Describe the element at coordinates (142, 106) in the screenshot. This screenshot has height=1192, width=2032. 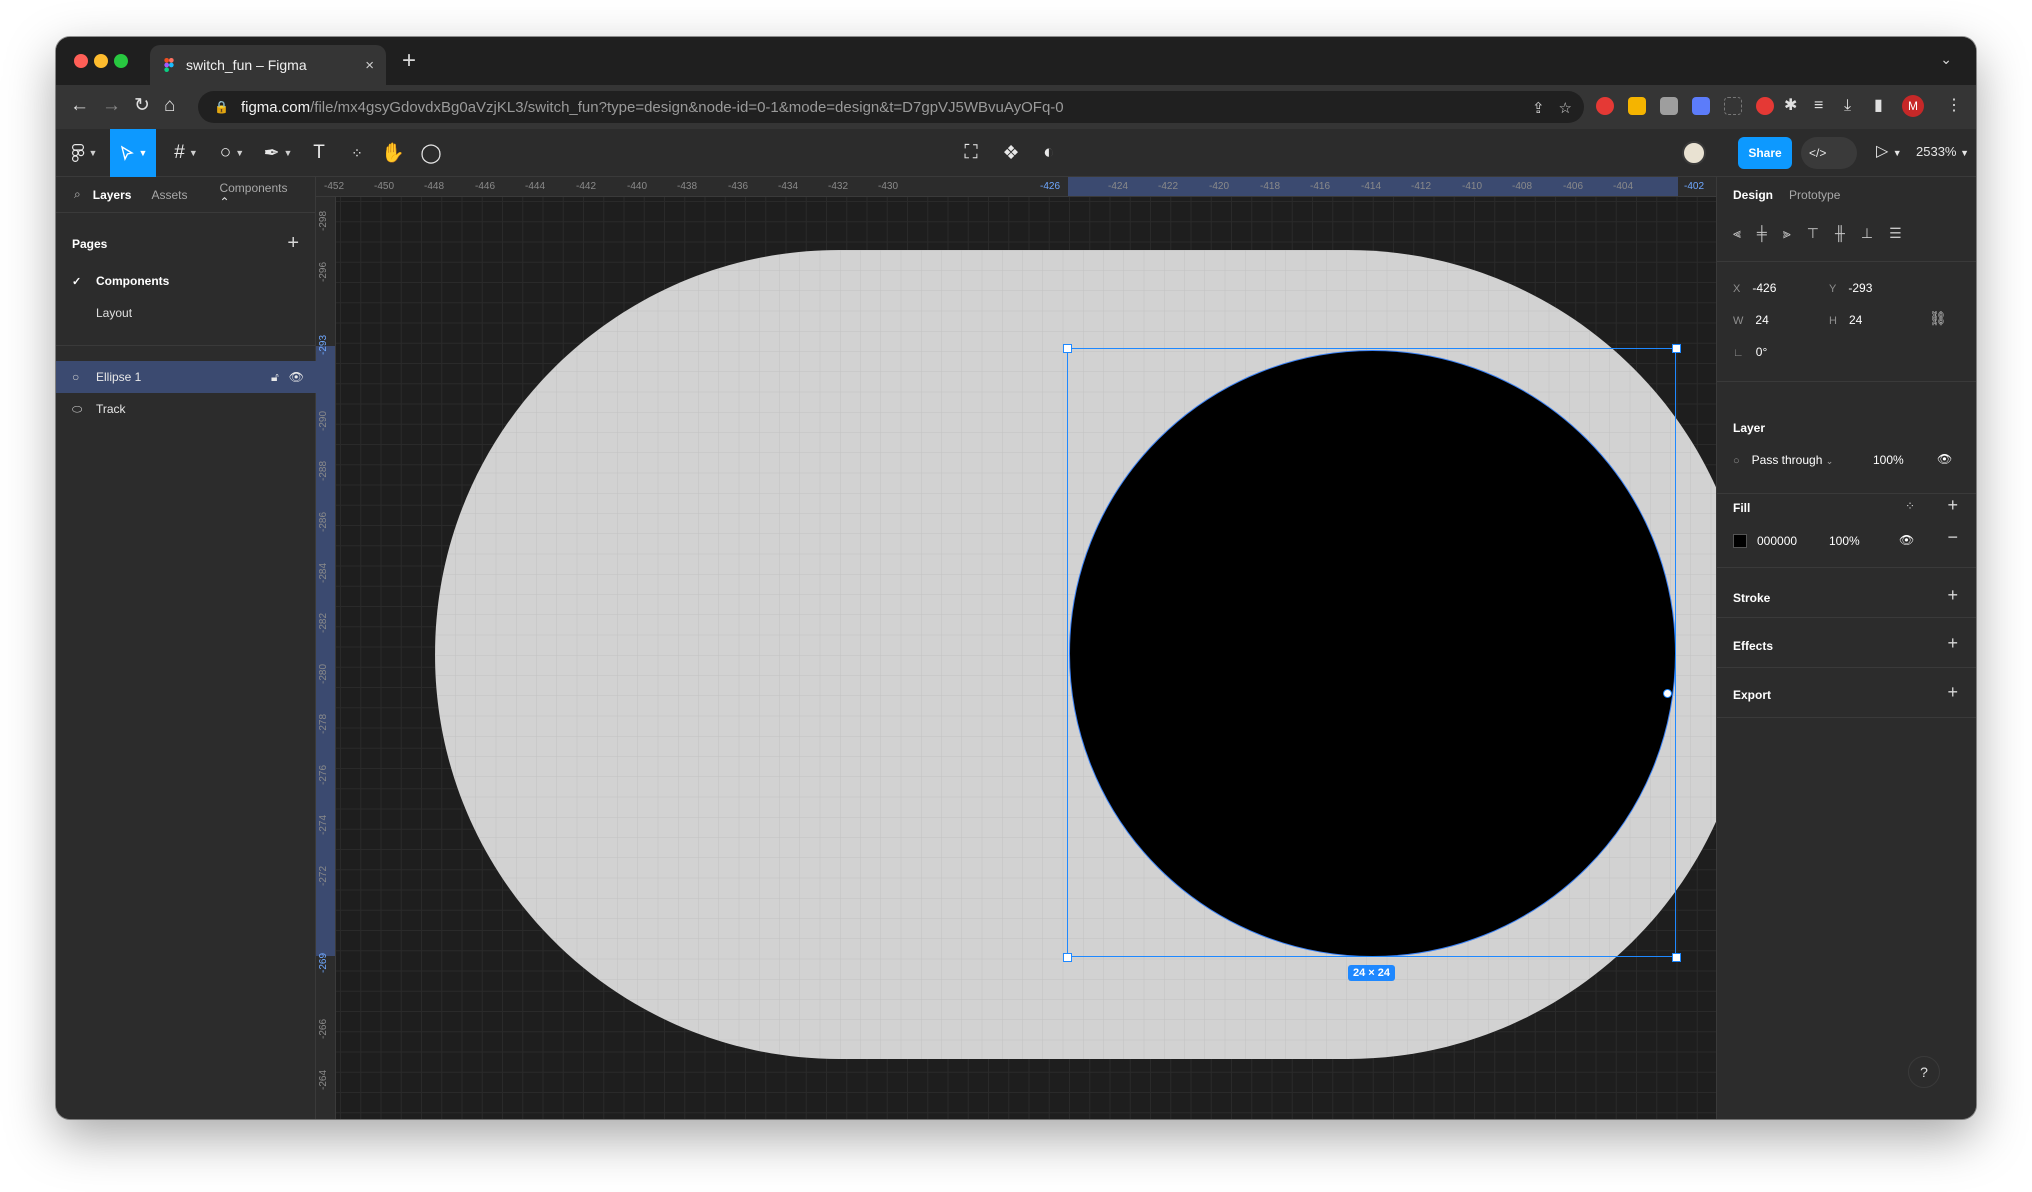
I see `reload-icon: ↻` at that location.